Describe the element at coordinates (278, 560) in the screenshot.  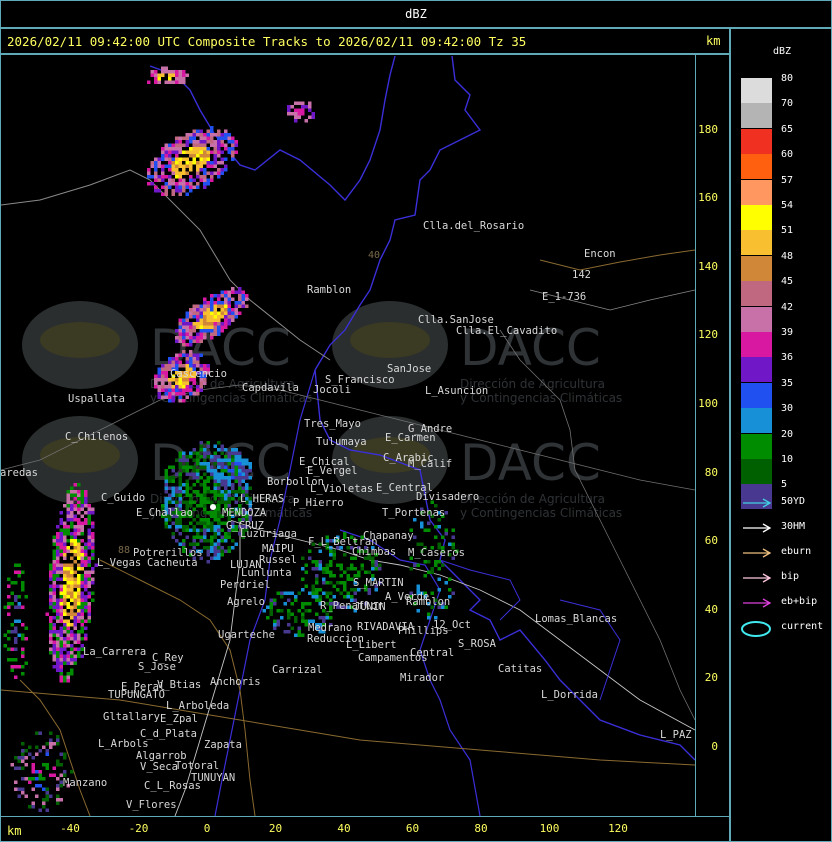
I see `place-label: Russel` at that location.